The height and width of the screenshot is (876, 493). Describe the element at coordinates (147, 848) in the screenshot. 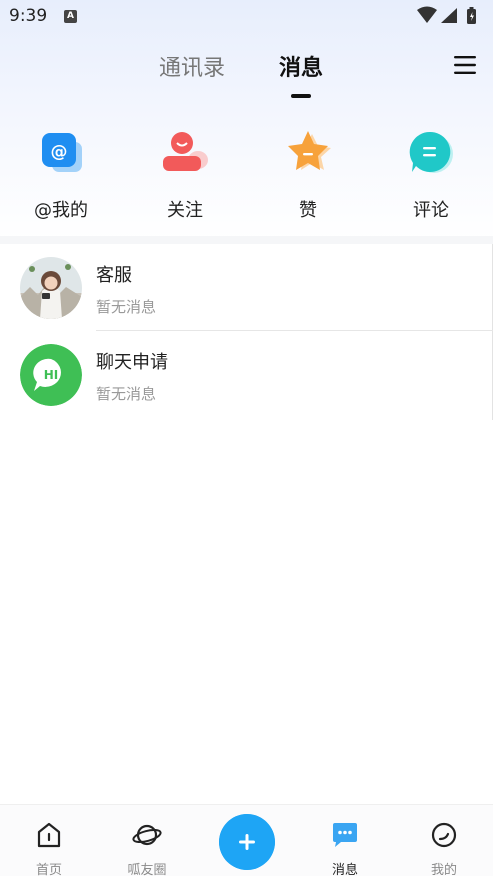

I see `nav-item-friends-circle: 呱友圈` at that location.